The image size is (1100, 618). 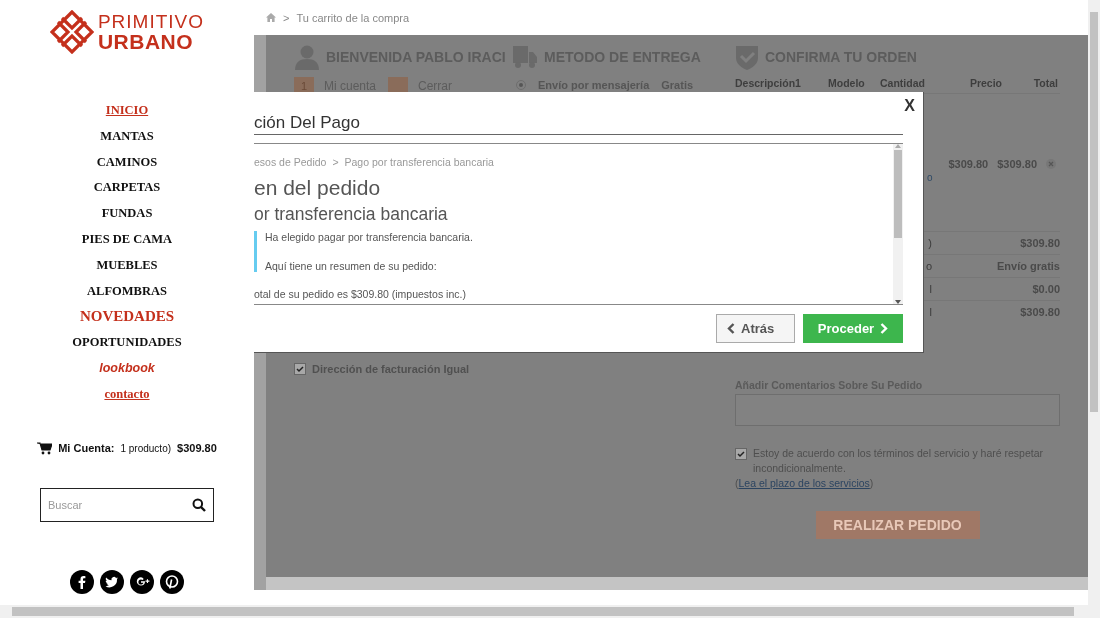 I want to click on nav-link: FUNDAS, so click(x=127, y=214).